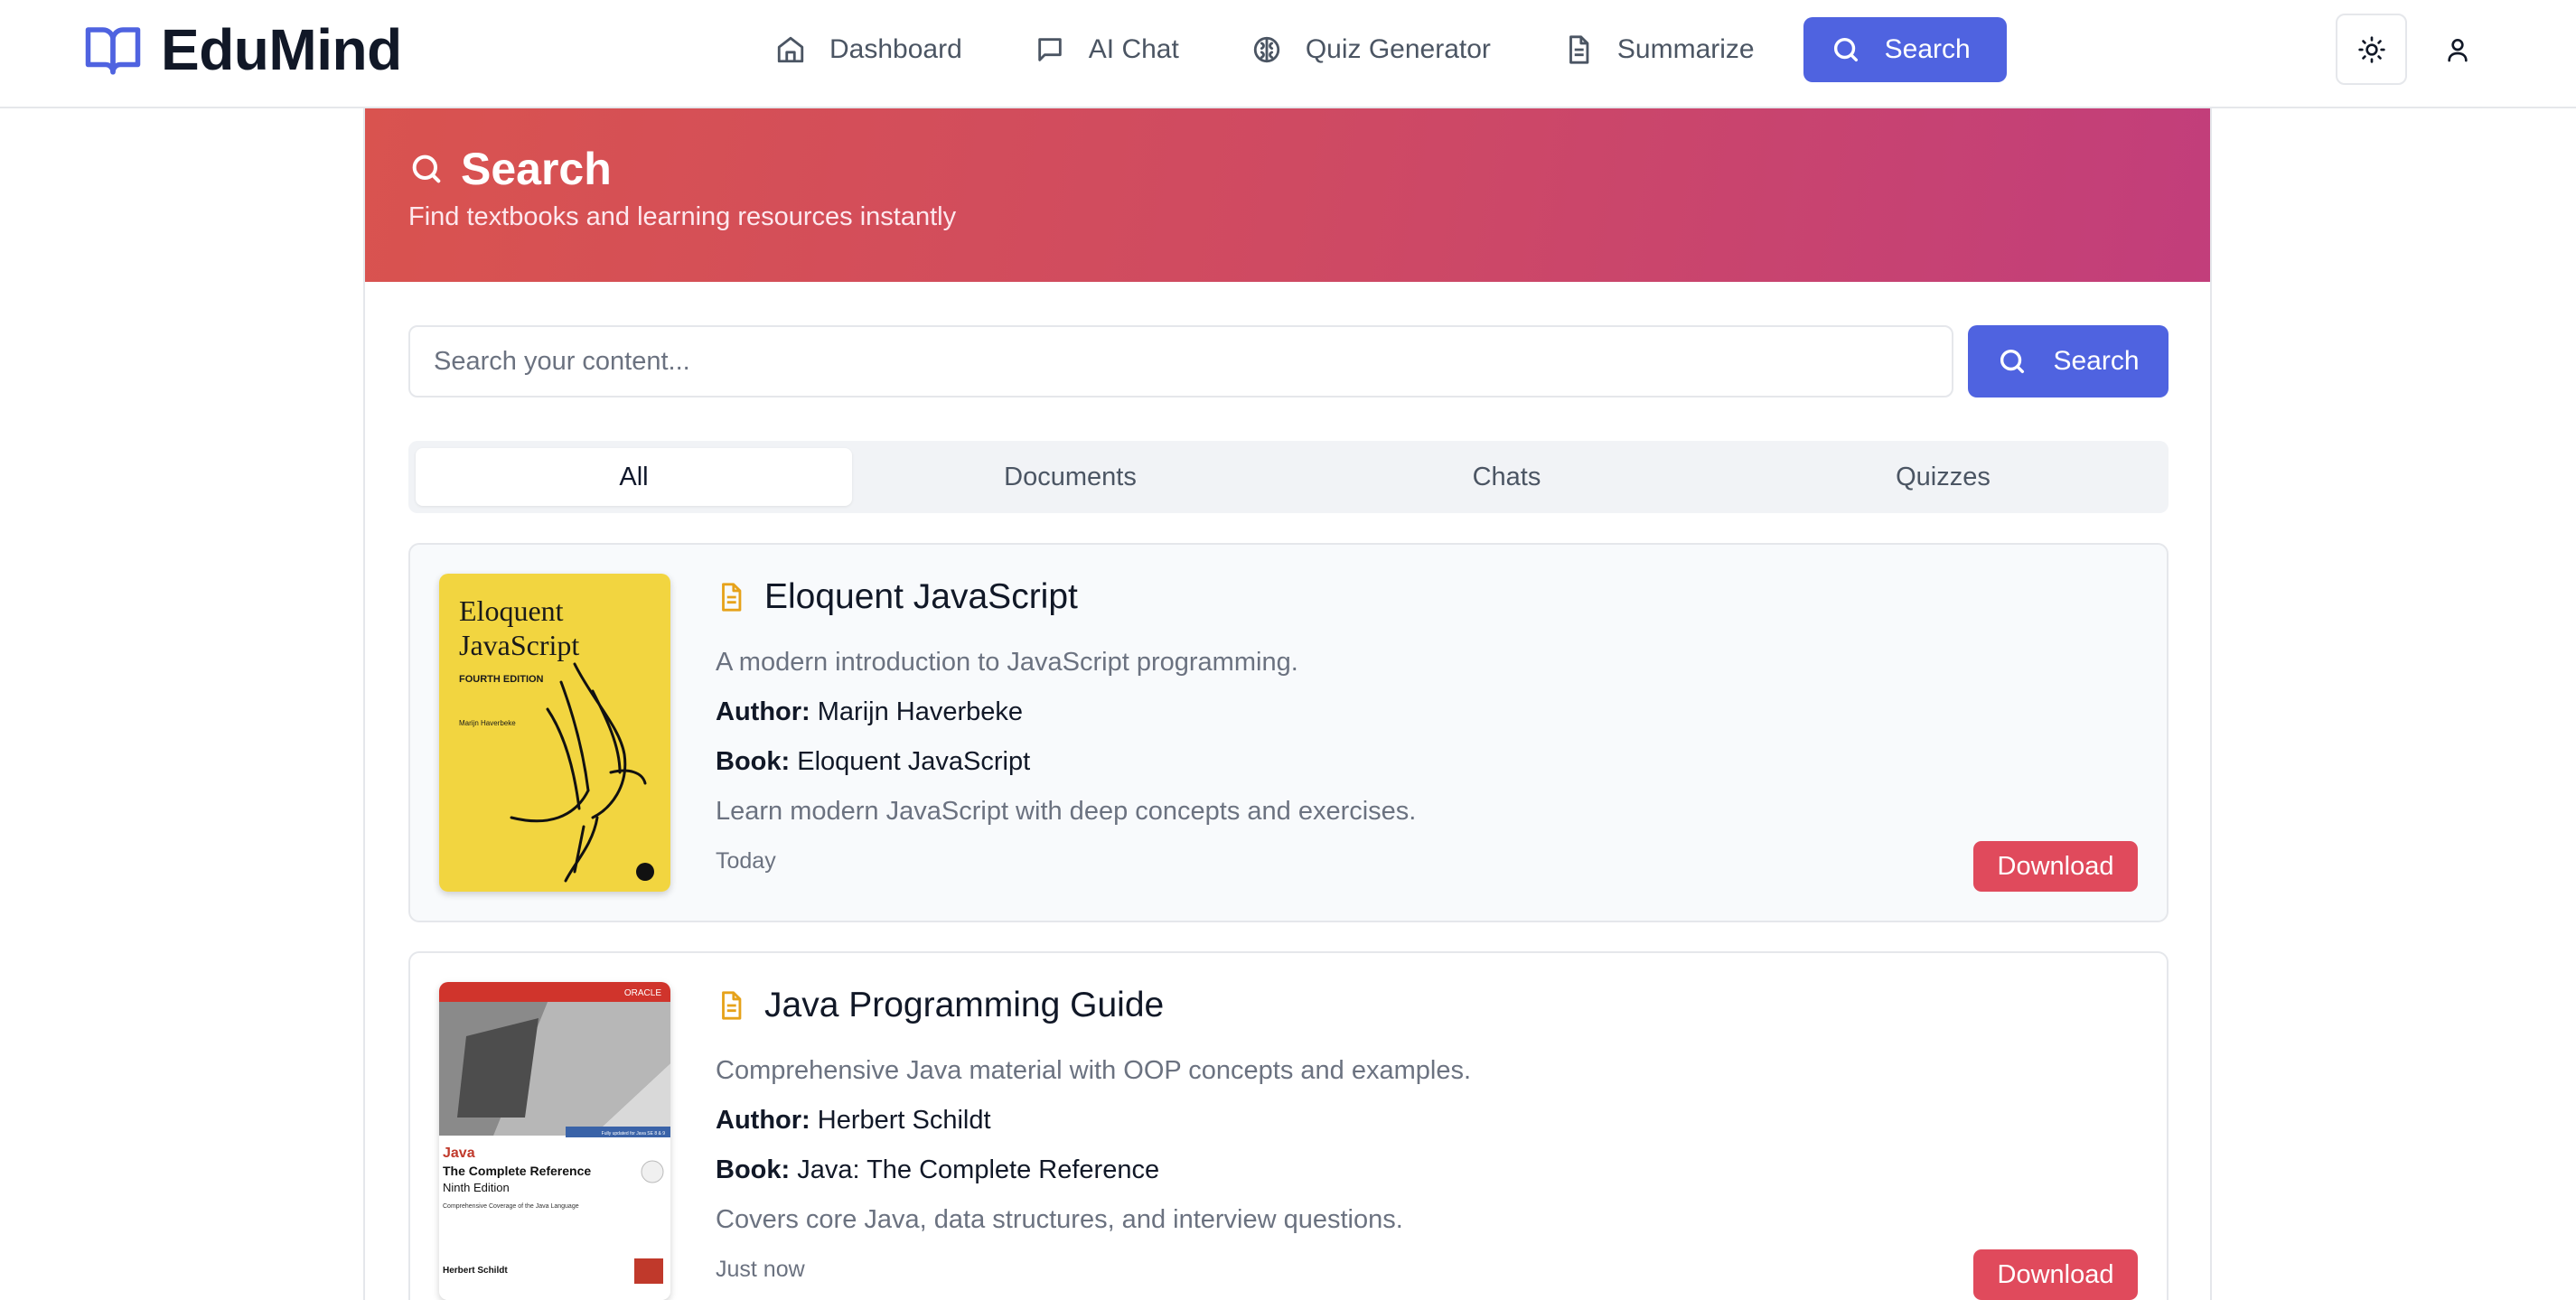 Image resolution: width=2576 pixels, height=1300 pixels. Describe the element at coordinates (1287, 169) in the screenshot. I see `page-title: Search` at that location.